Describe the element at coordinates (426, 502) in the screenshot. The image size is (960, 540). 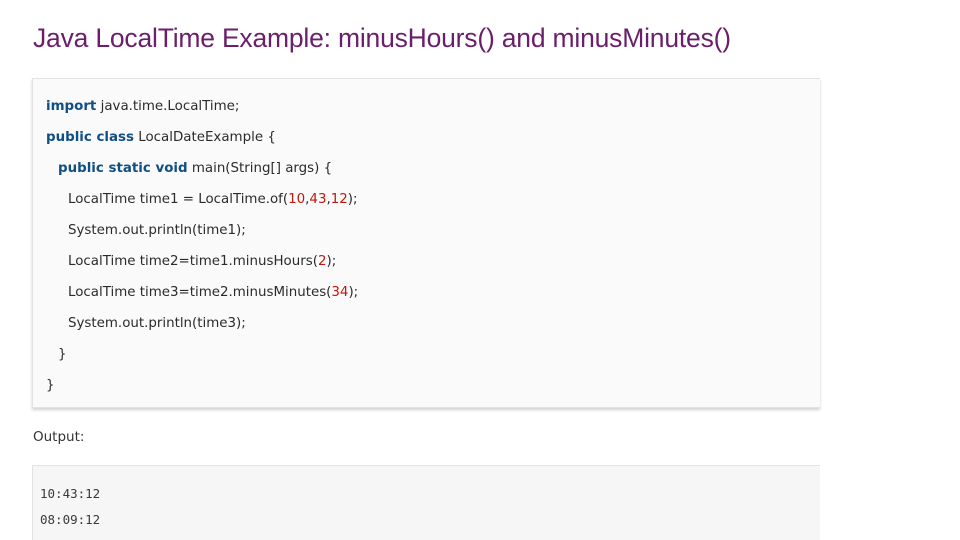
I see `output-block: 10:43:12 08:09:12` at that location.